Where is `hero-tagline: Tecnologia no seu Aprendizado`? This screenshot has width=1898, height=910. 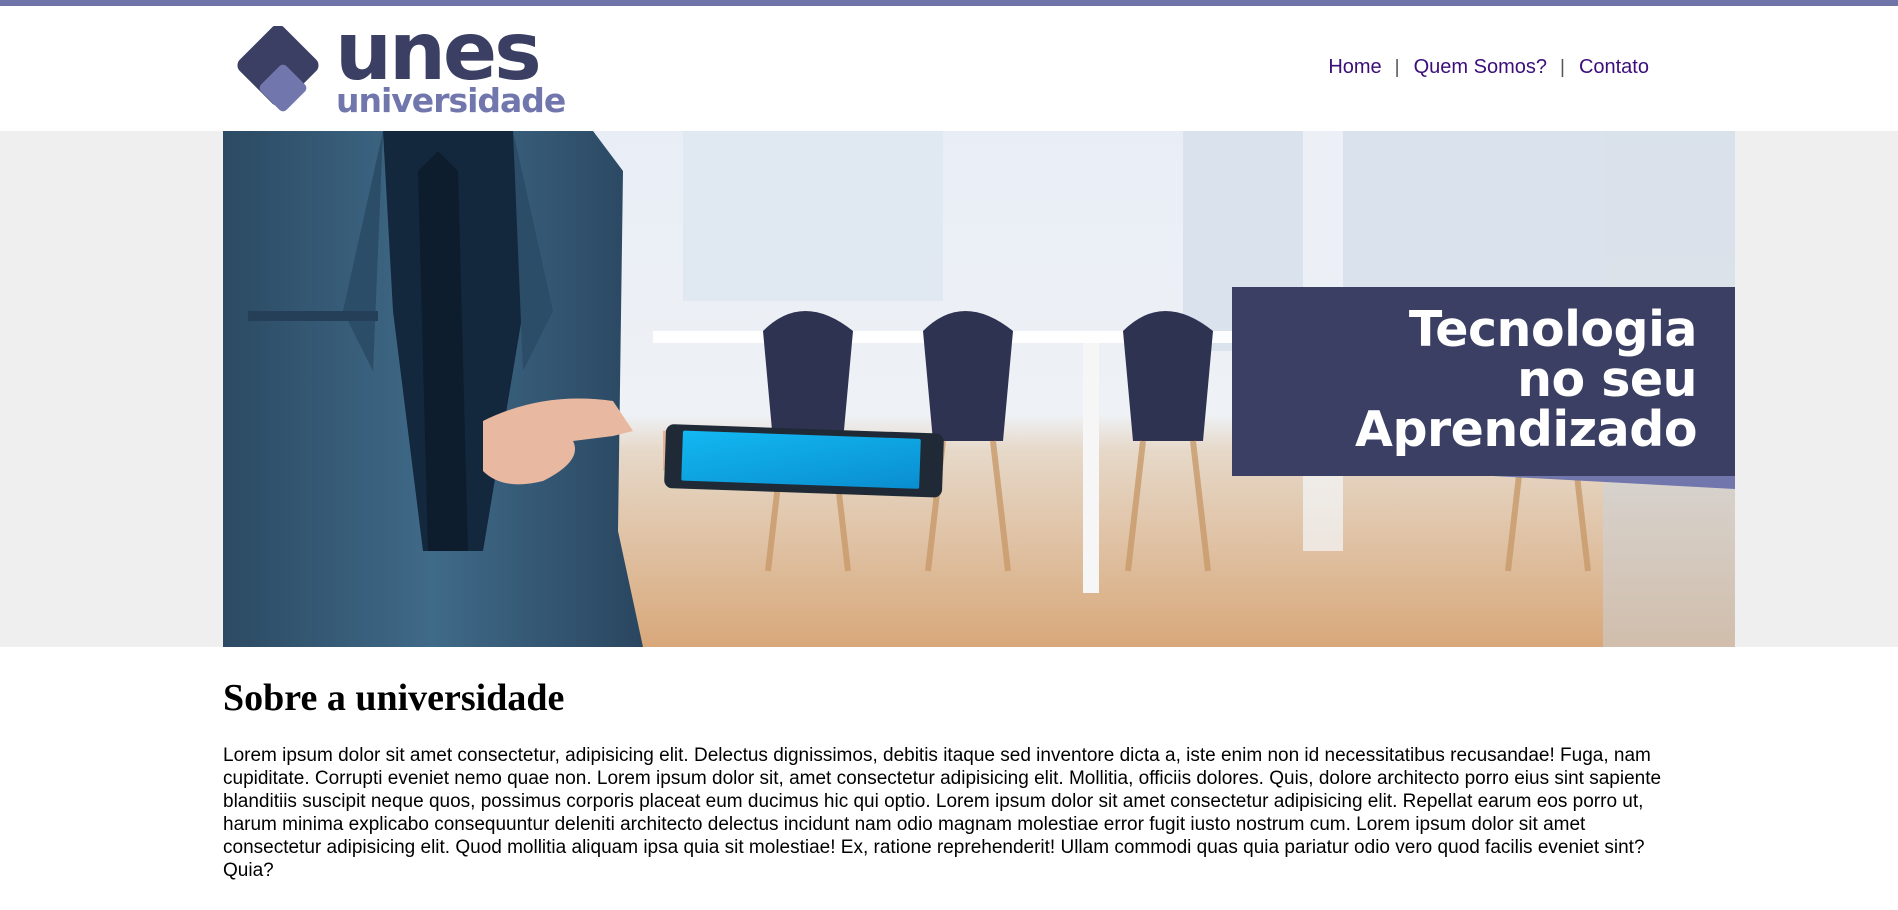
hero-tagline: Tecnologia no seu Aprendizado is located at coordinates (1526, 380).